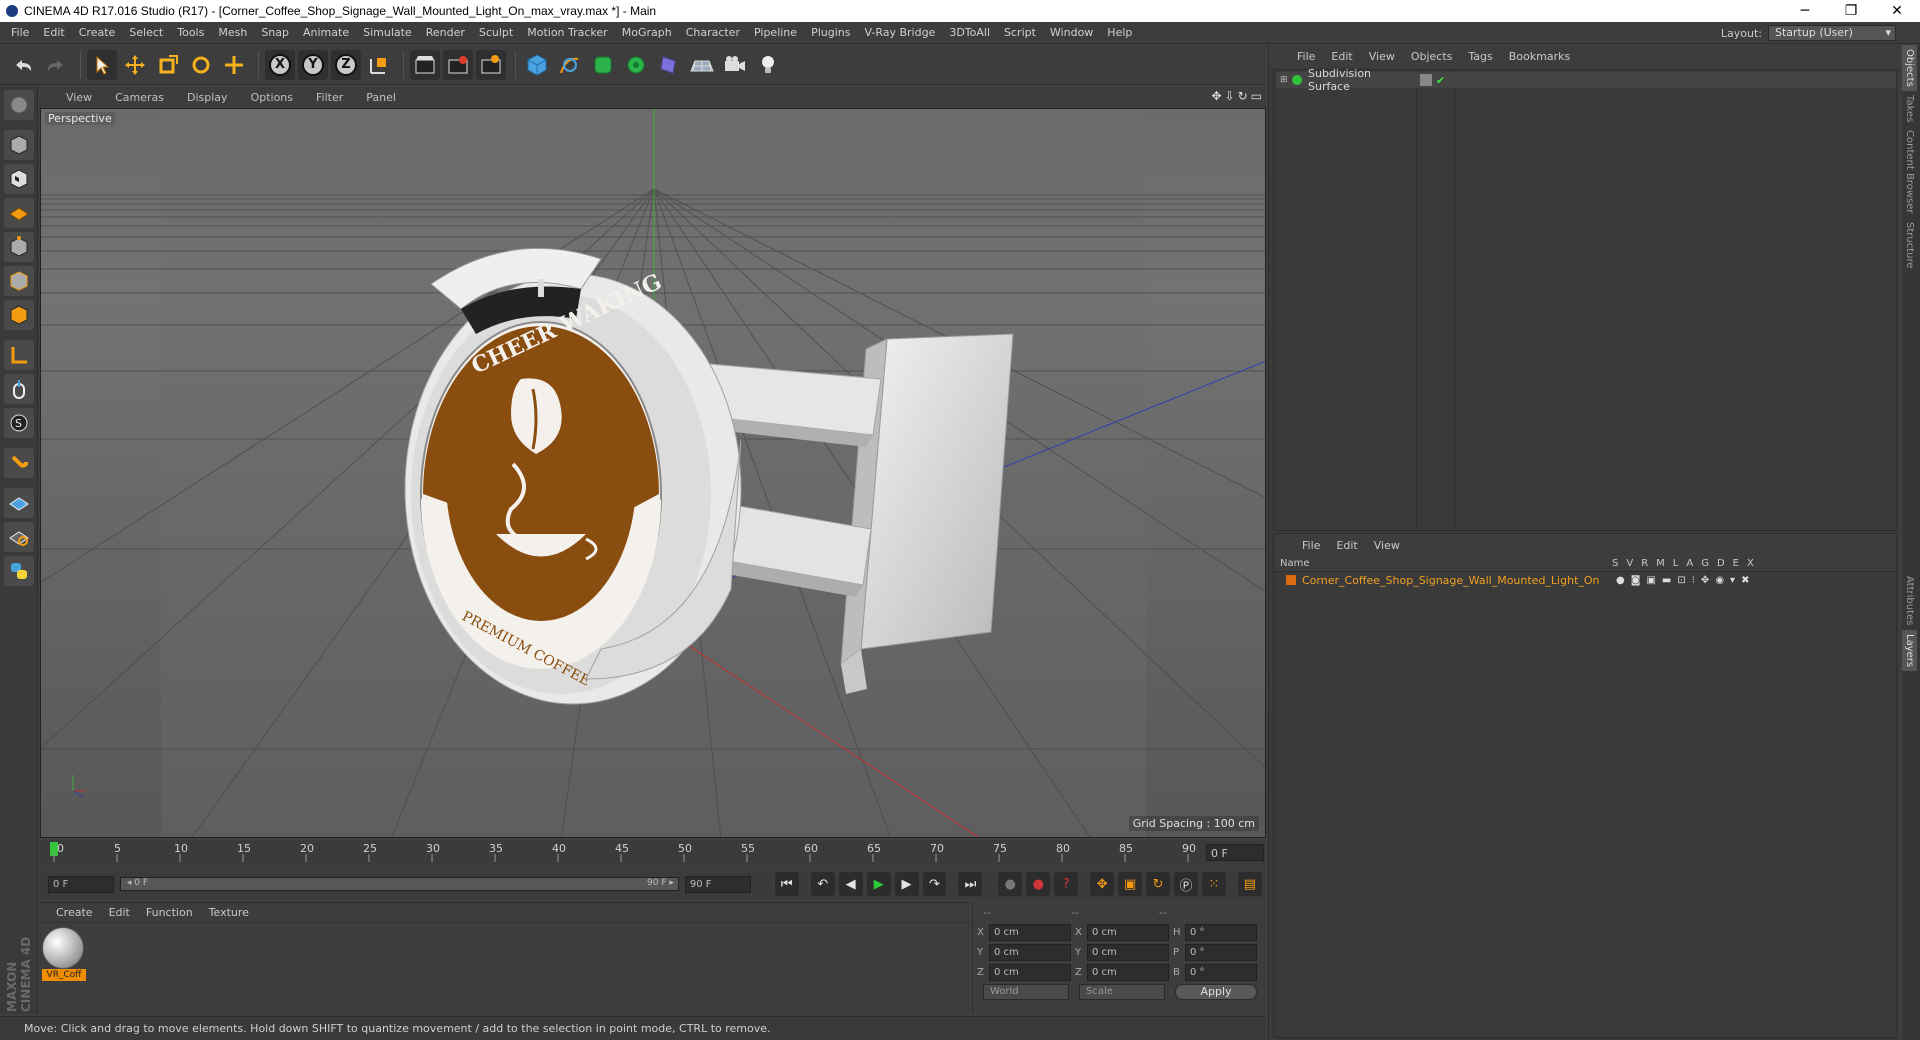  I want to click on next-key-icon: ↷, so click(934, 884).